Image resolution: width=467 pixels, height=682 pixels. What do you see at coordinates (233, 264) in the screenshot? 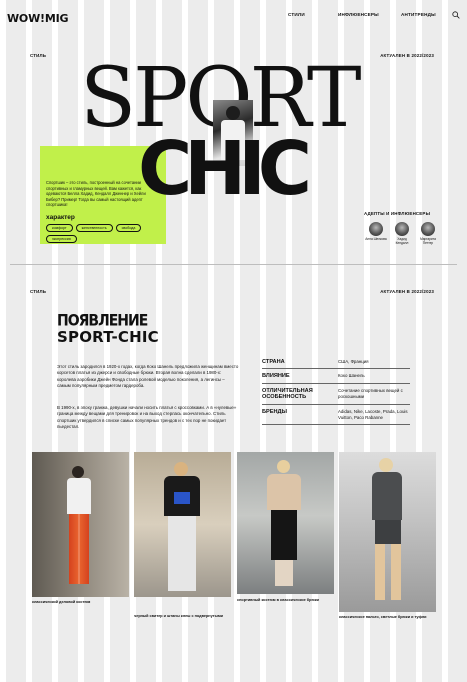
I see `section-divider` at bounding box center [233, 264].